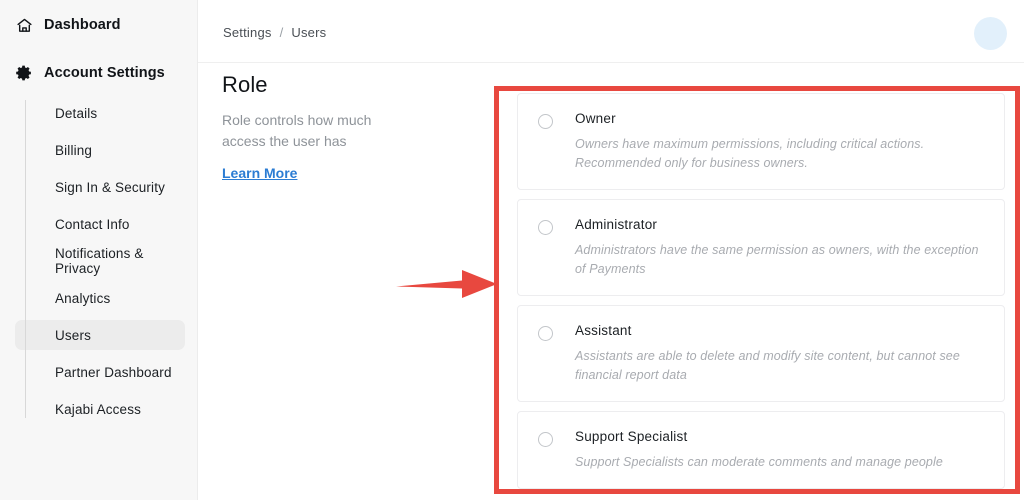 This screenshot has height=500, width=1024. What do you see at coordinates (990, 33) in the screenshot?
I see `avatar` at bounding box center [990, 33].